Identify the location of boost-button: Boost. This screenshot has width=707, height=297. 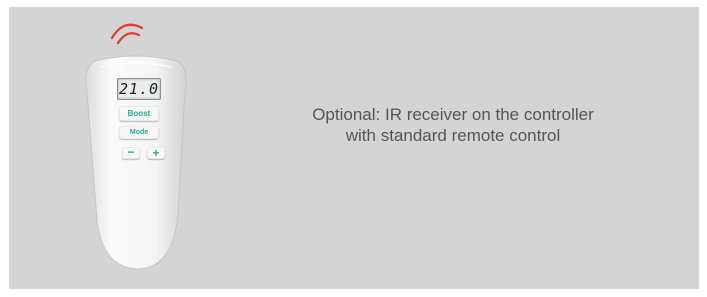
(139, 113).